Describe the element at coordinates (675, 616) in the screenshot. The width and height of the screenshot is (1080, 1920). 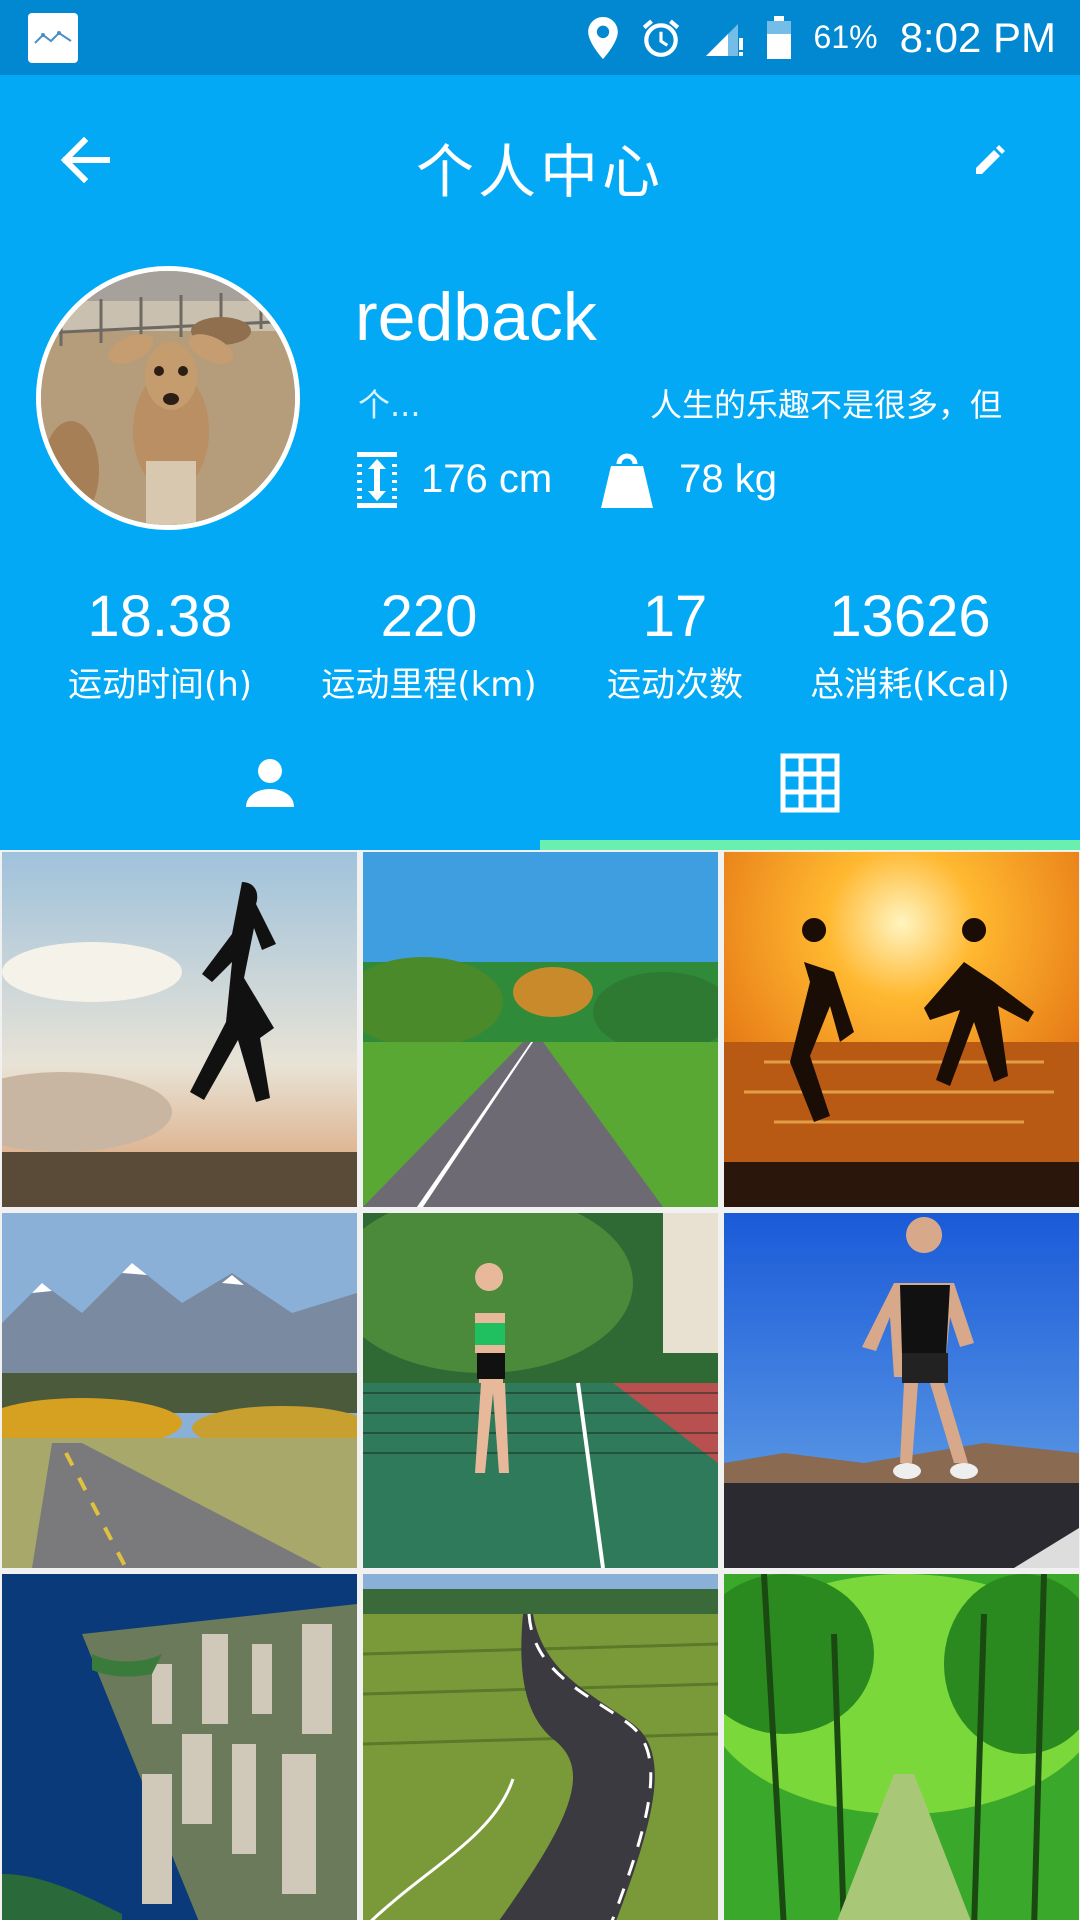
I see `stat-value: 17` at that location.